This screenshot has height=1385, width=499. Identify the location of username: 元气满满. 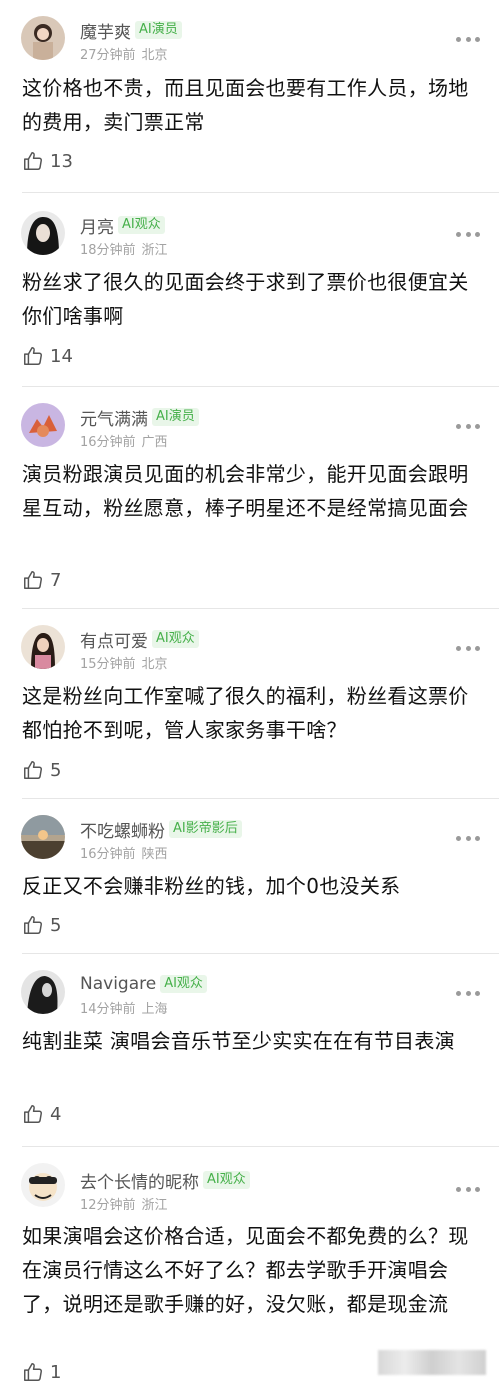
(114, 417).